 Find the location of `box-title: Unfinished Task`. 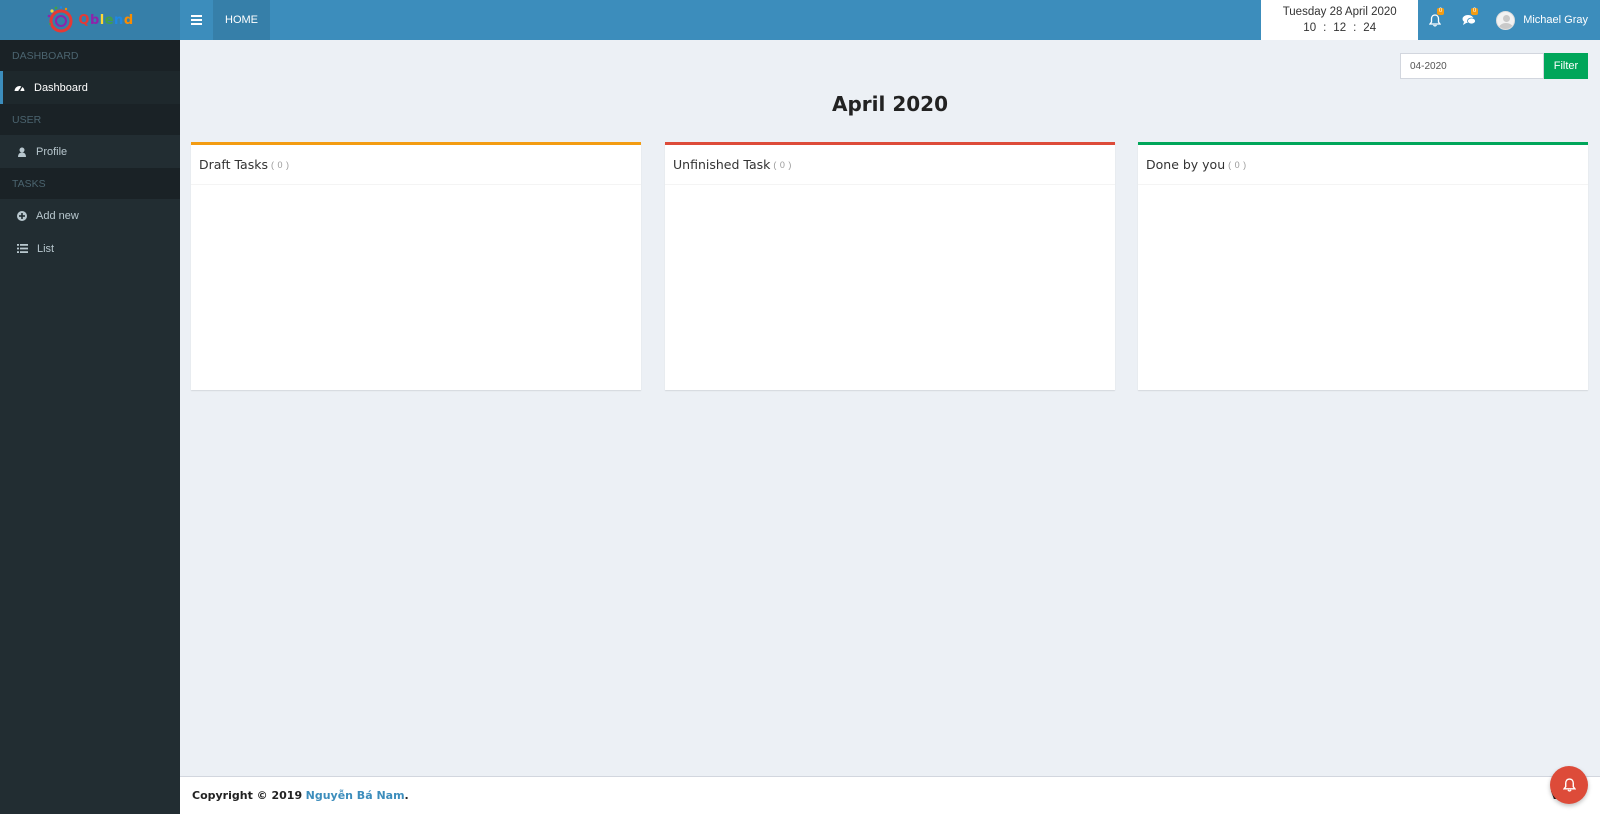

box-title: Unfinished Task is located at coordinates (722, 164).